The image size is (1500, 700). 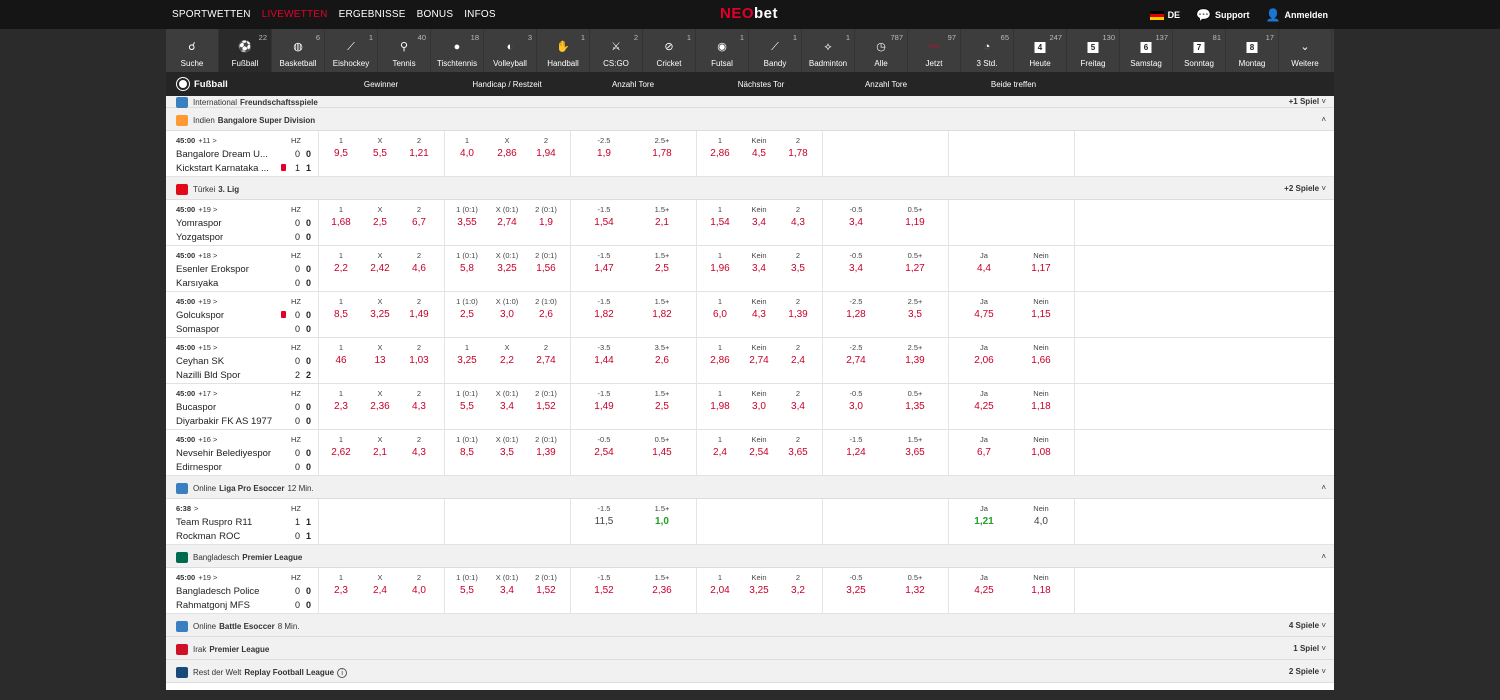 I want to click on league-header: Türkei 3. Lig +2 Spiele ˅, so click(x=750, y=188).